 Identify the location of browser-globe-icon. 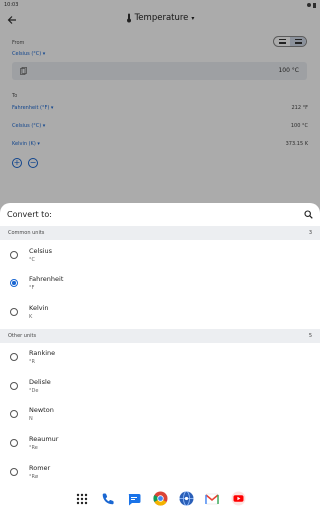
(186, 499).